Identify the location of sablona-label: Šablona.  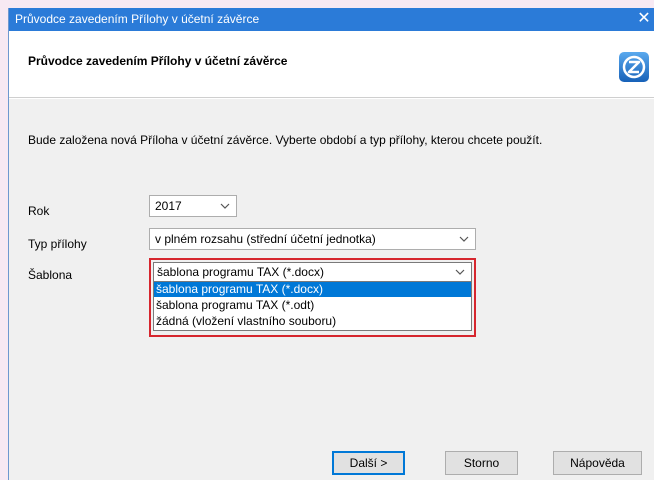
(50, 275).